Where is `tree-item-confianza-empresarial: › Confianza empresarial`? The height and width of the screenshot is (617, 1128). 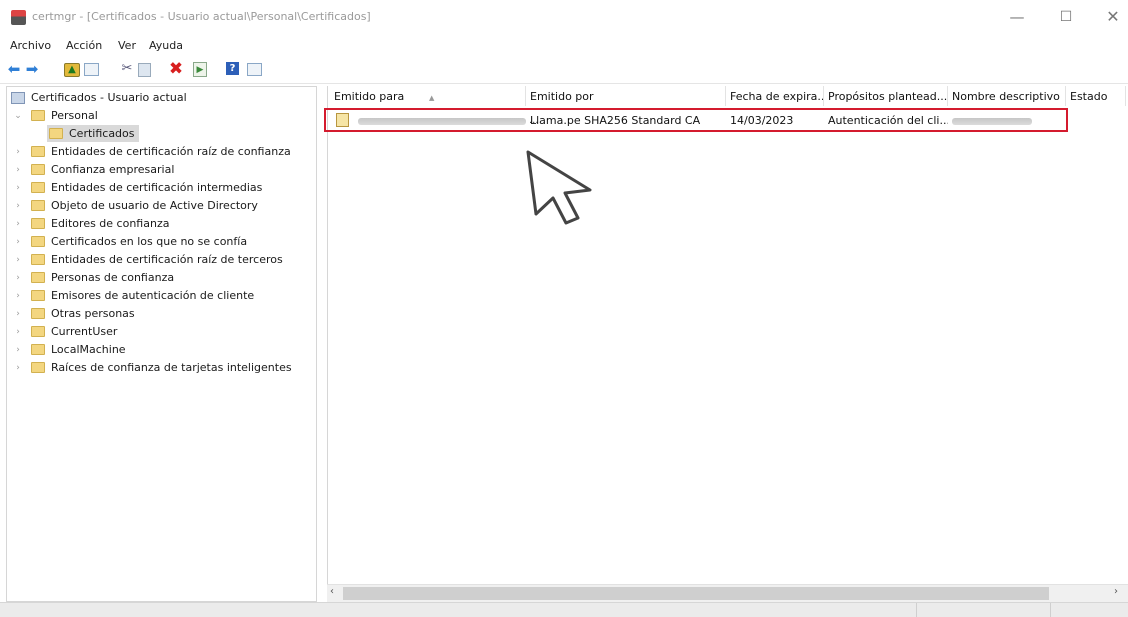
tree-item-confianza-empresarial: › Confianza empresarial is located at coordinates (93, 169).